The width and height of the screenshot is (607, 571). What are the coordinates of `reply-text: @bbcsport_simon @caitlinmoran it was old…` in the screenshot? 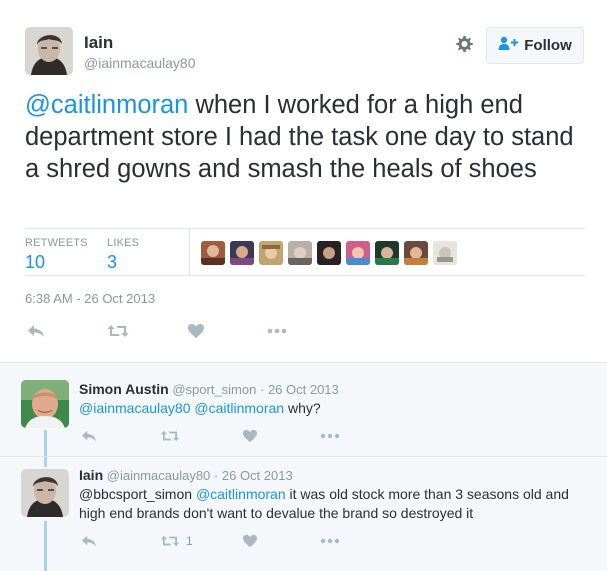 It's located at (335, 504).